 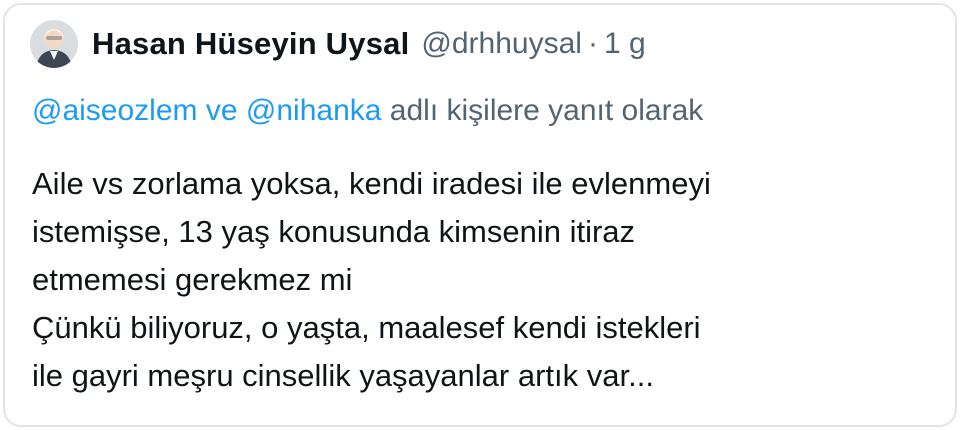 I want to click on tweet-text-line: etmemesi gerekmez mi, so click(x=192, y=279).